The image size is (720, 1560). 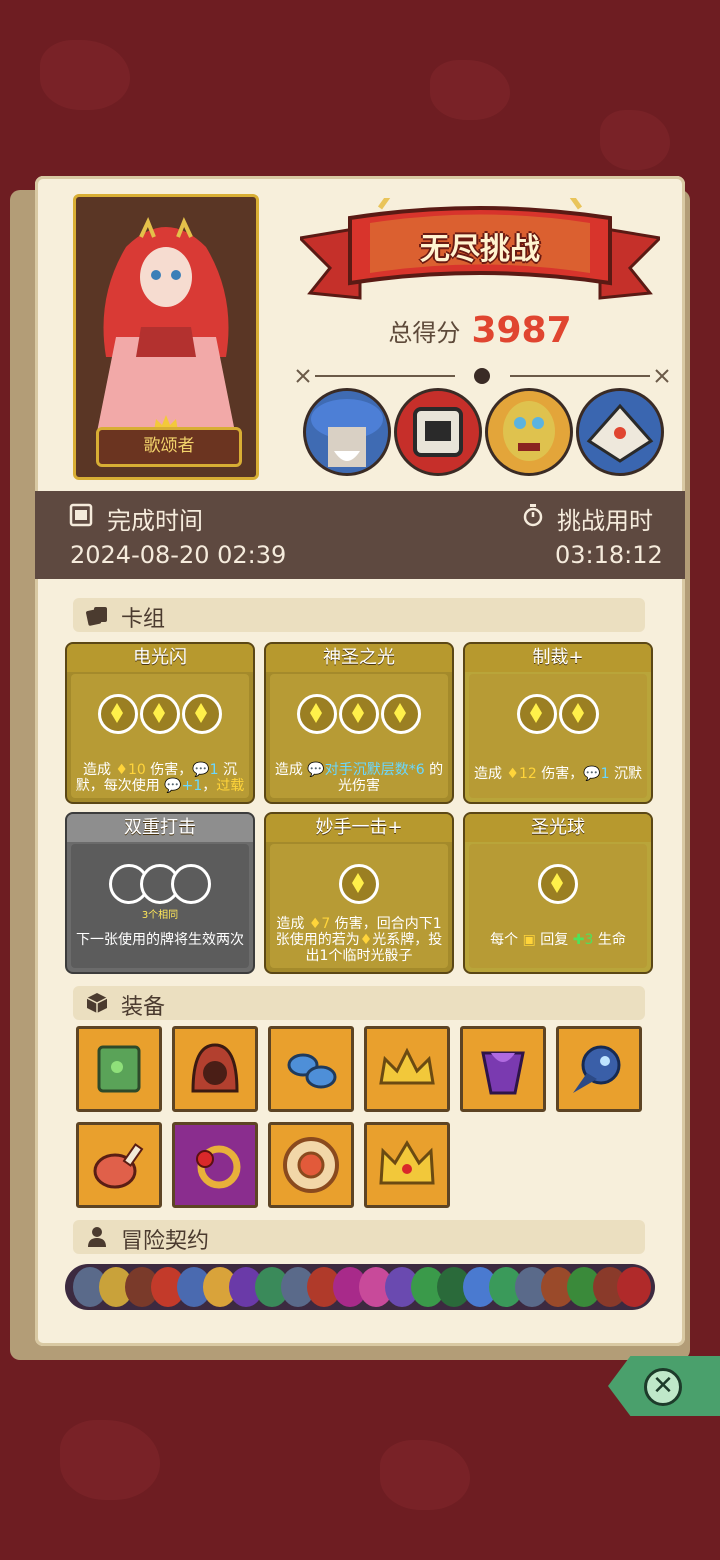 I want to click on card-title: 制裁+, so click(x=558, y=658).